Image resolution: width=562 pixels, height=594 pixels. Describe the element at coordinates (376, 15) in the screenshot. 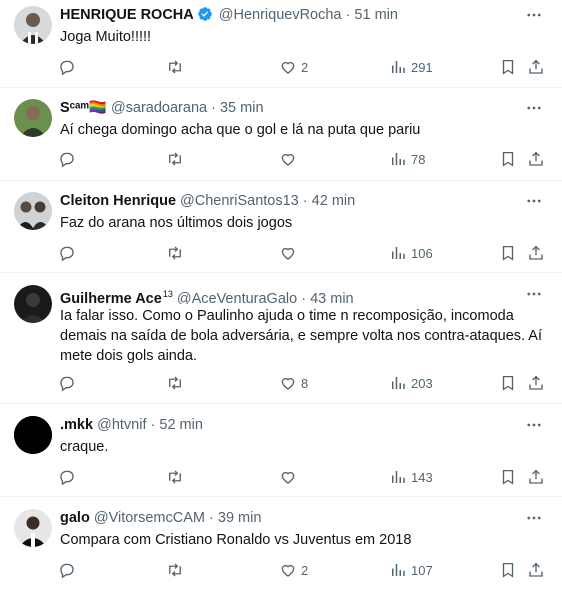

I see `timestamp: 51 min` at that location.